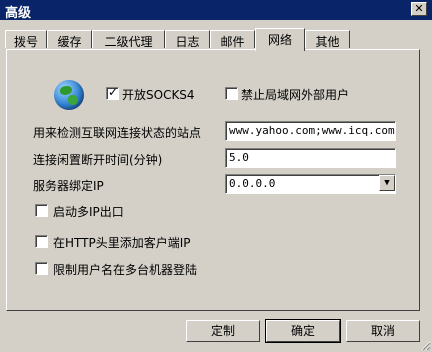 The width and height of the screenshot is (432, 352). Describe the element at coordinates (216, 10) in the screenshot. I see `title-bar: 高级 ✕` at that location.